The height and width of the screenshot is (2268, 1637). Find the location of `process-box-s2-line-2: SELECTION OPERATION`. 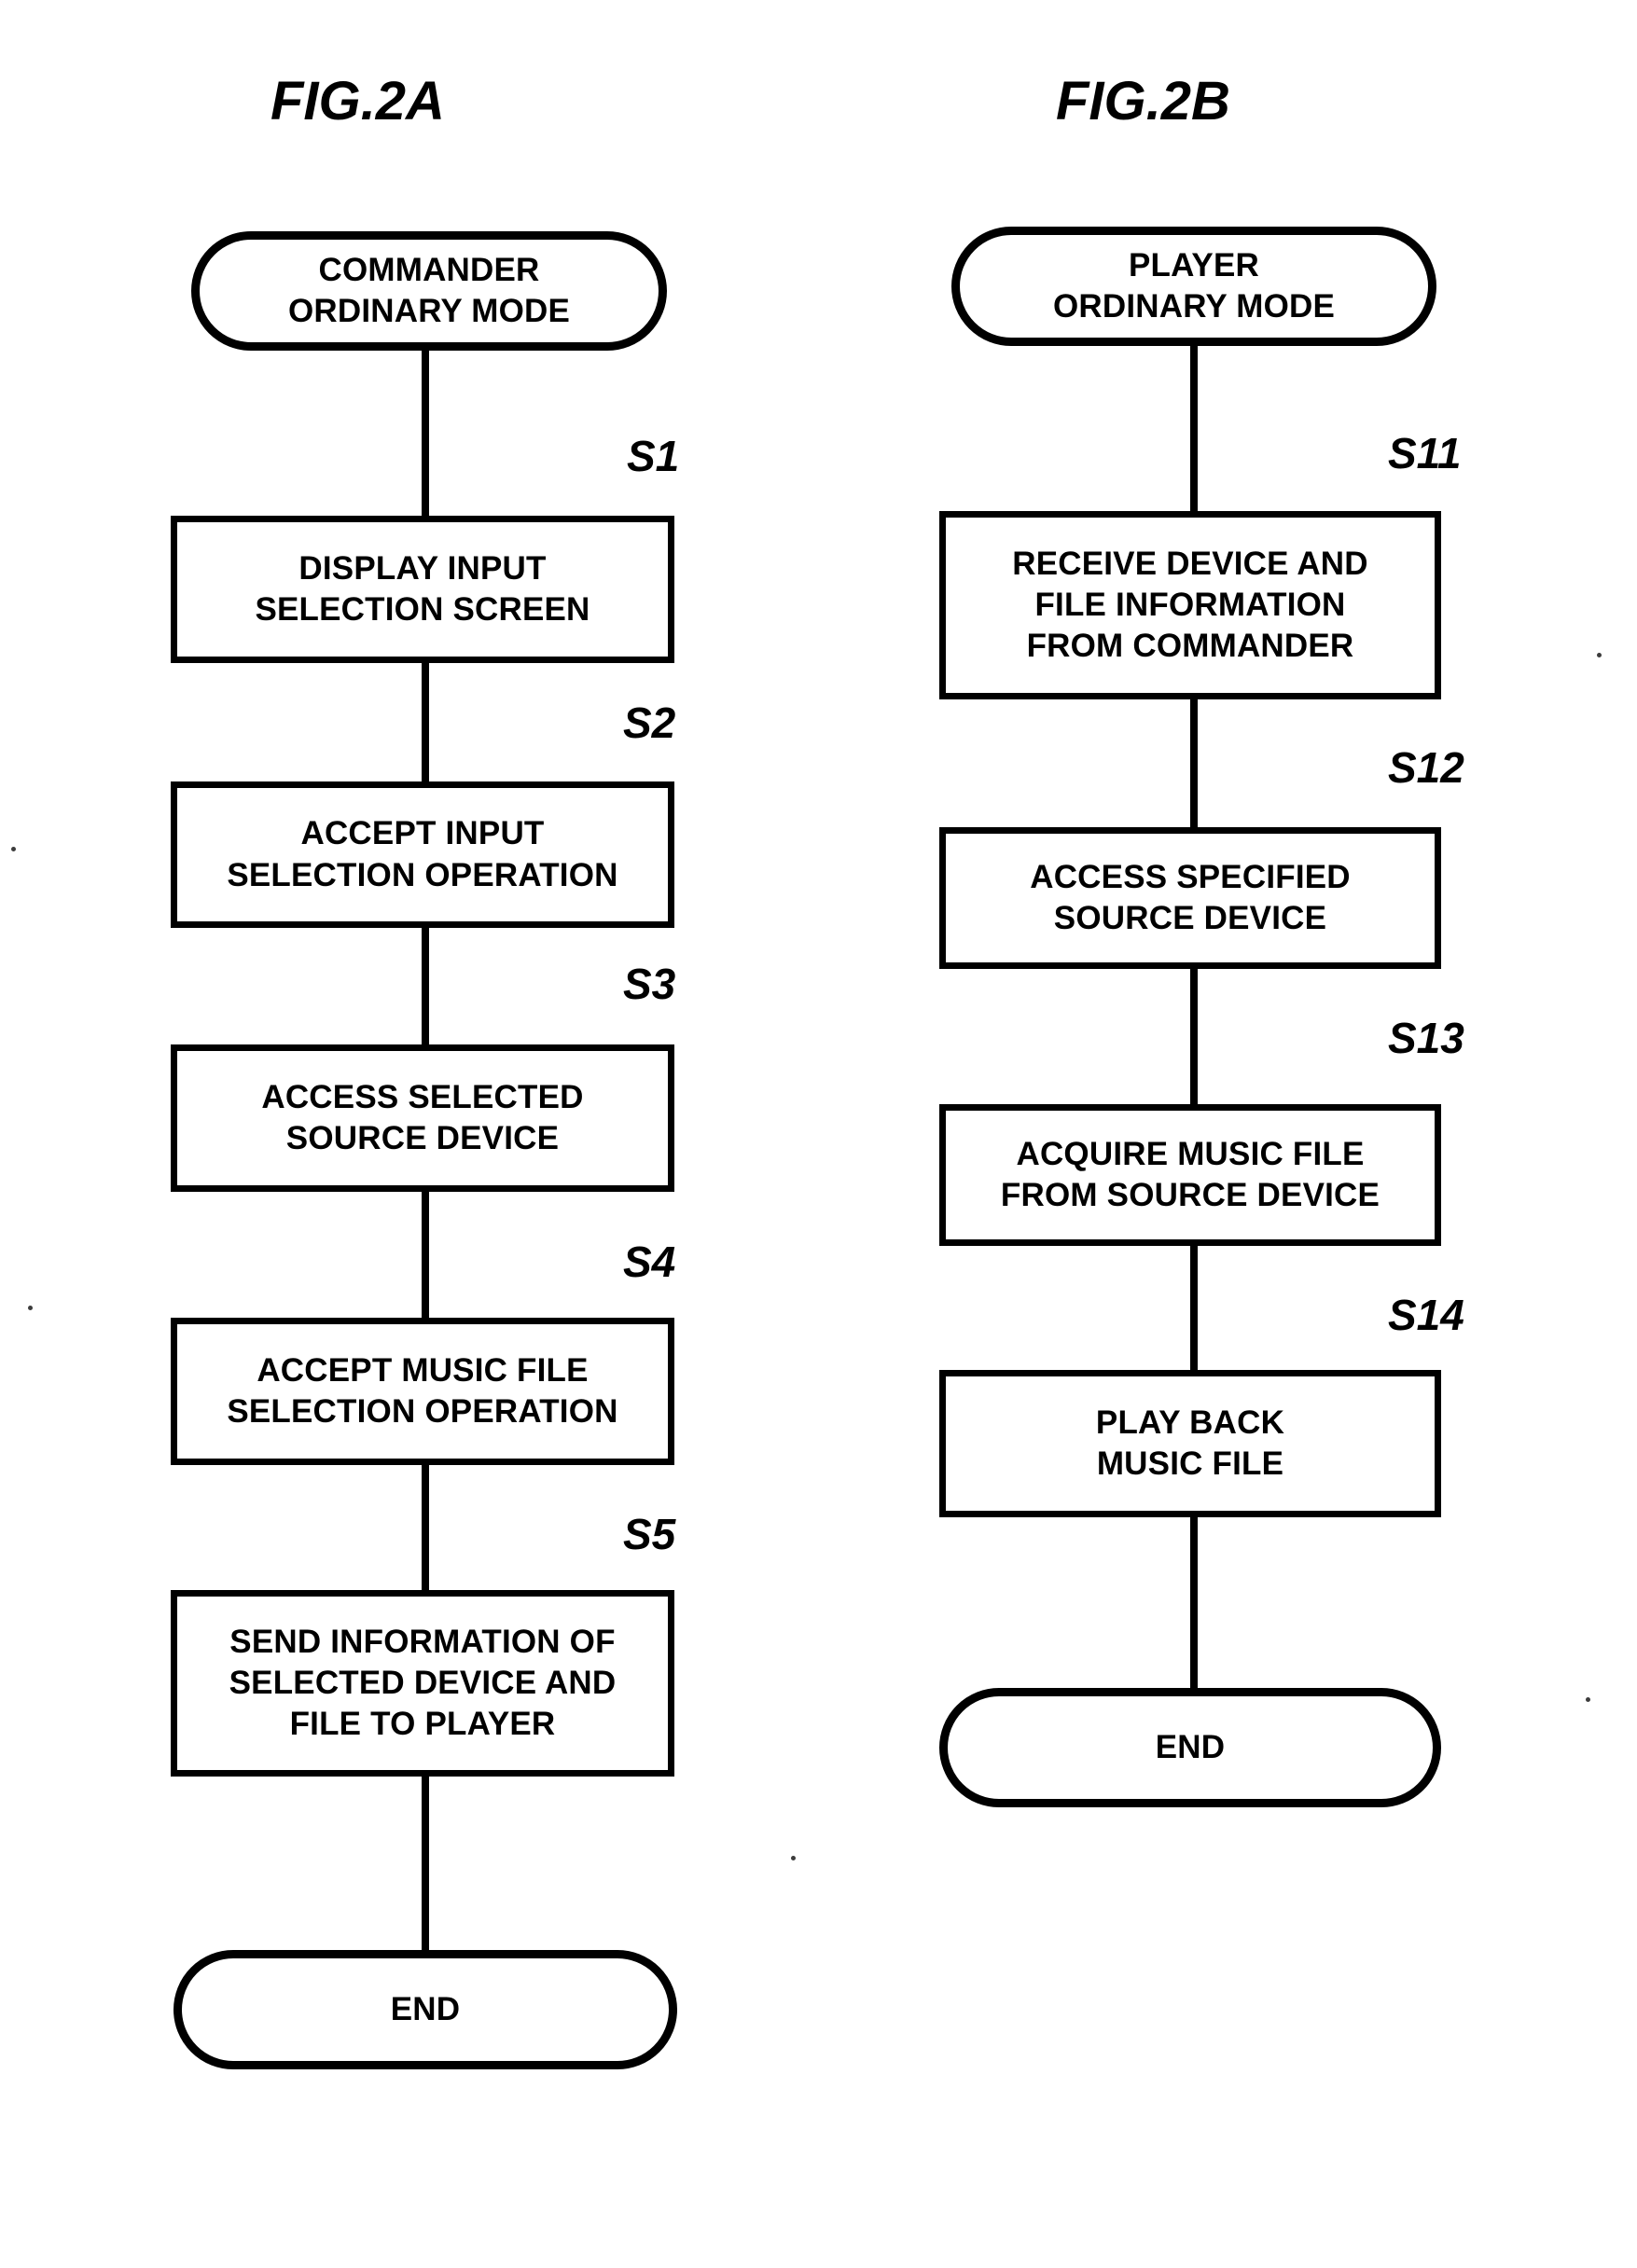

process-box-s2-line-2: SELECTION OPERATION is located at coordinates (422, 874).